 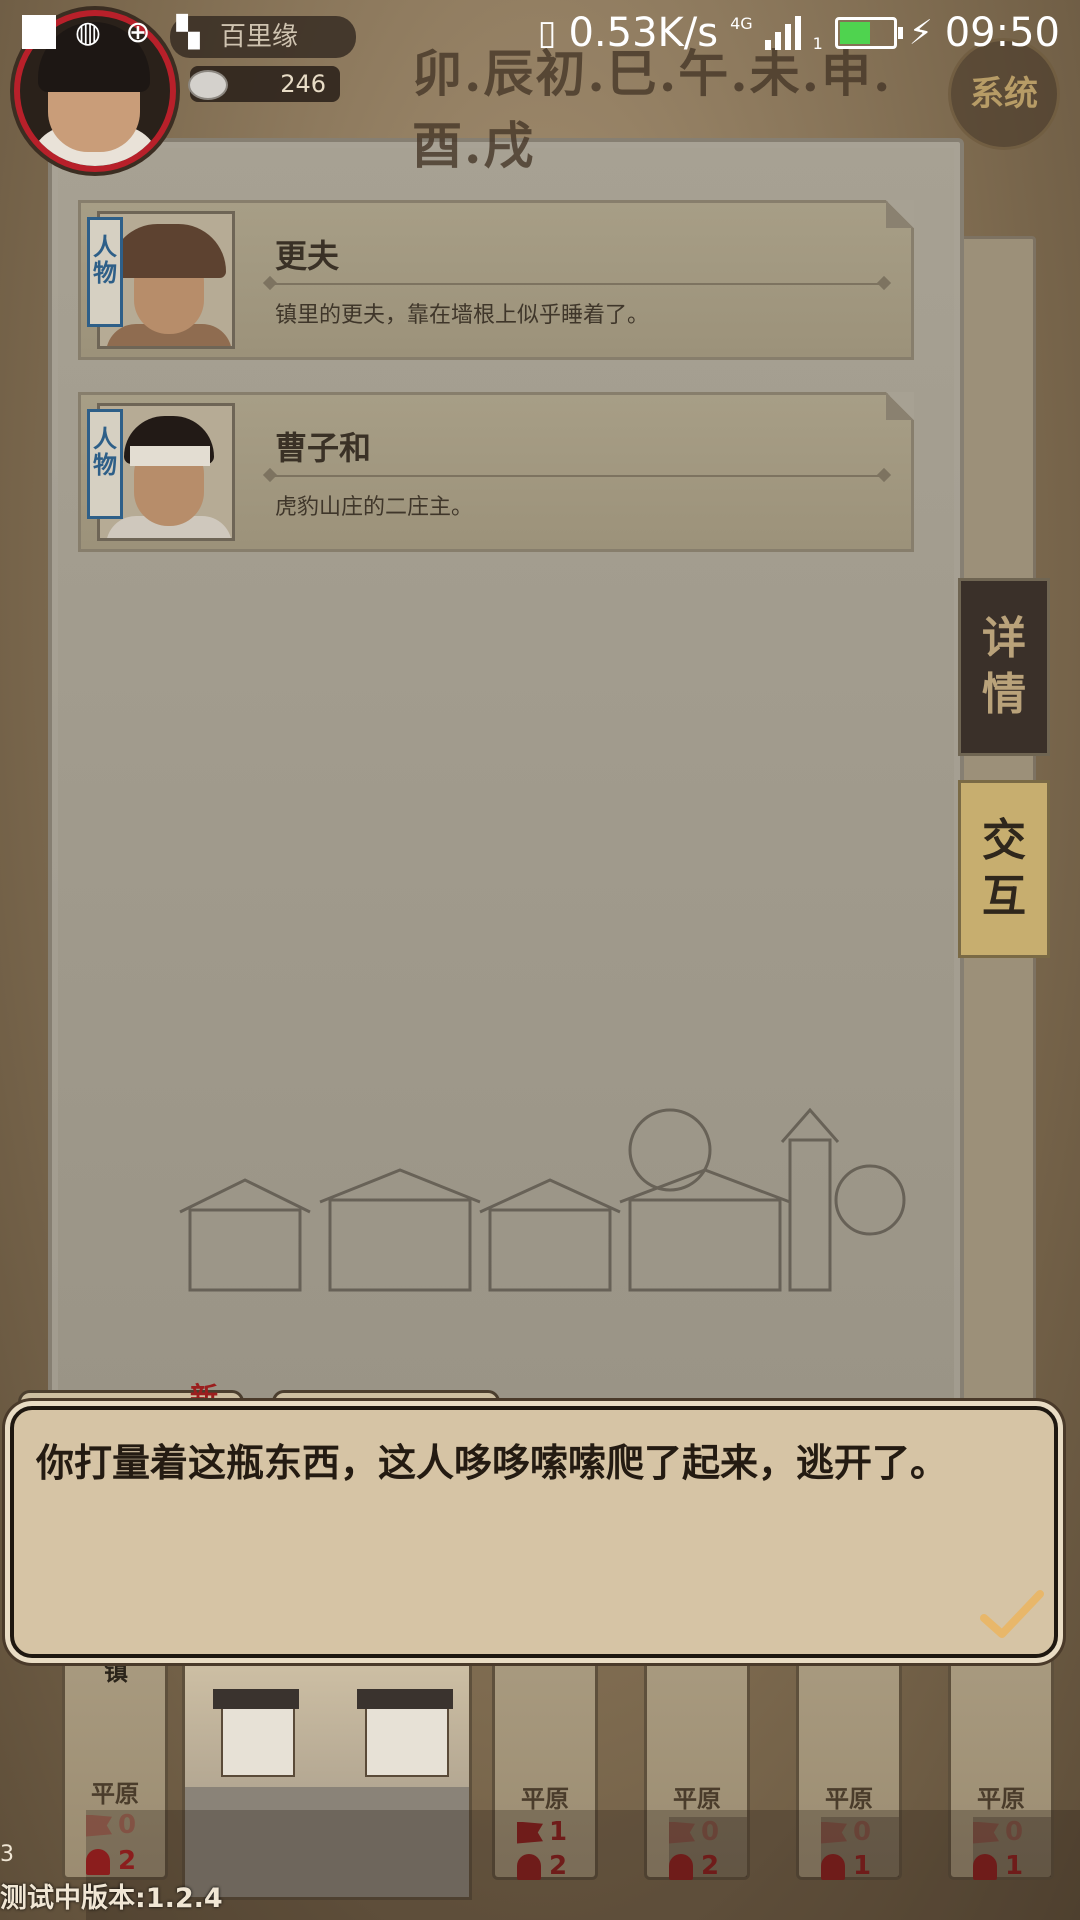 I want to click on checkmark-icon, so click(x=1012, y=1614).